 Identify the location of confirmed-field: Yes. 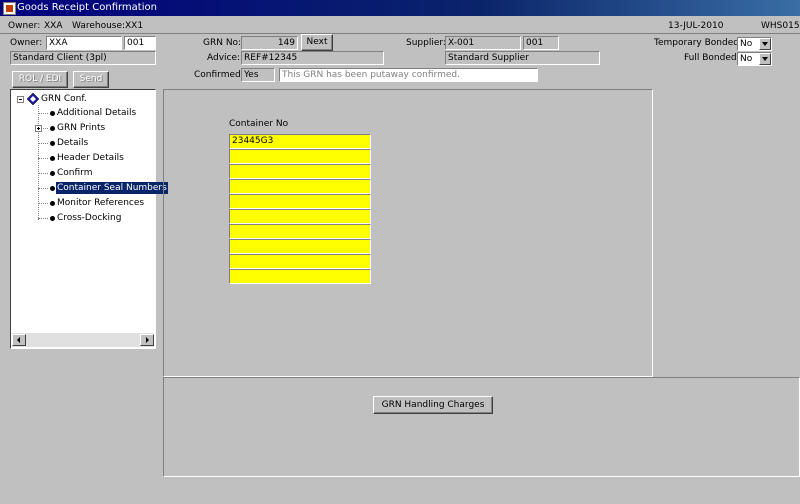
(258, 75).